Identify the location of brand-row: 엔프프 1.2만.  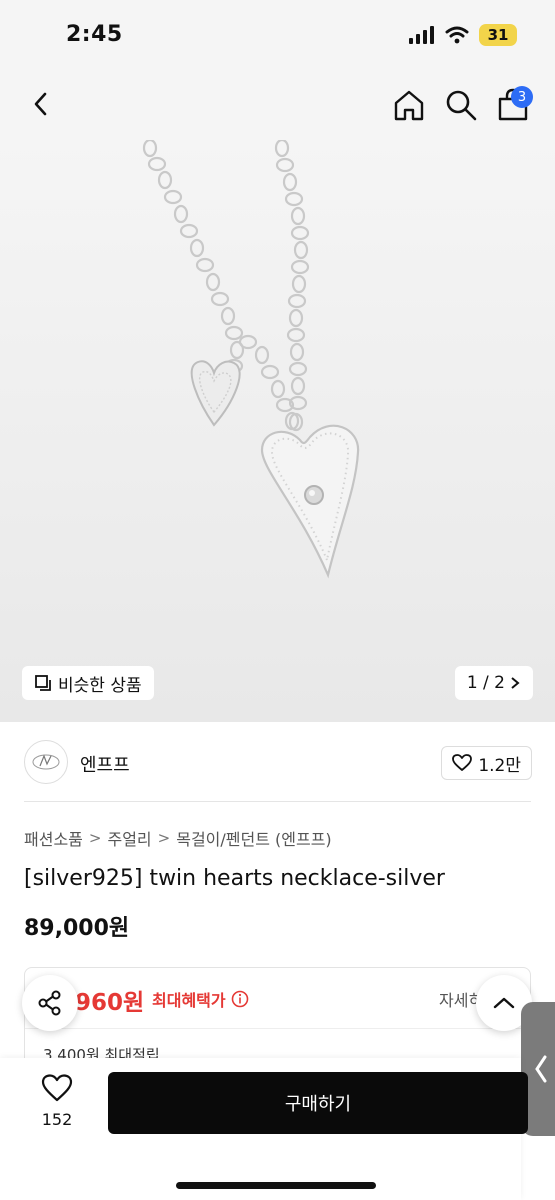
(277, 769).